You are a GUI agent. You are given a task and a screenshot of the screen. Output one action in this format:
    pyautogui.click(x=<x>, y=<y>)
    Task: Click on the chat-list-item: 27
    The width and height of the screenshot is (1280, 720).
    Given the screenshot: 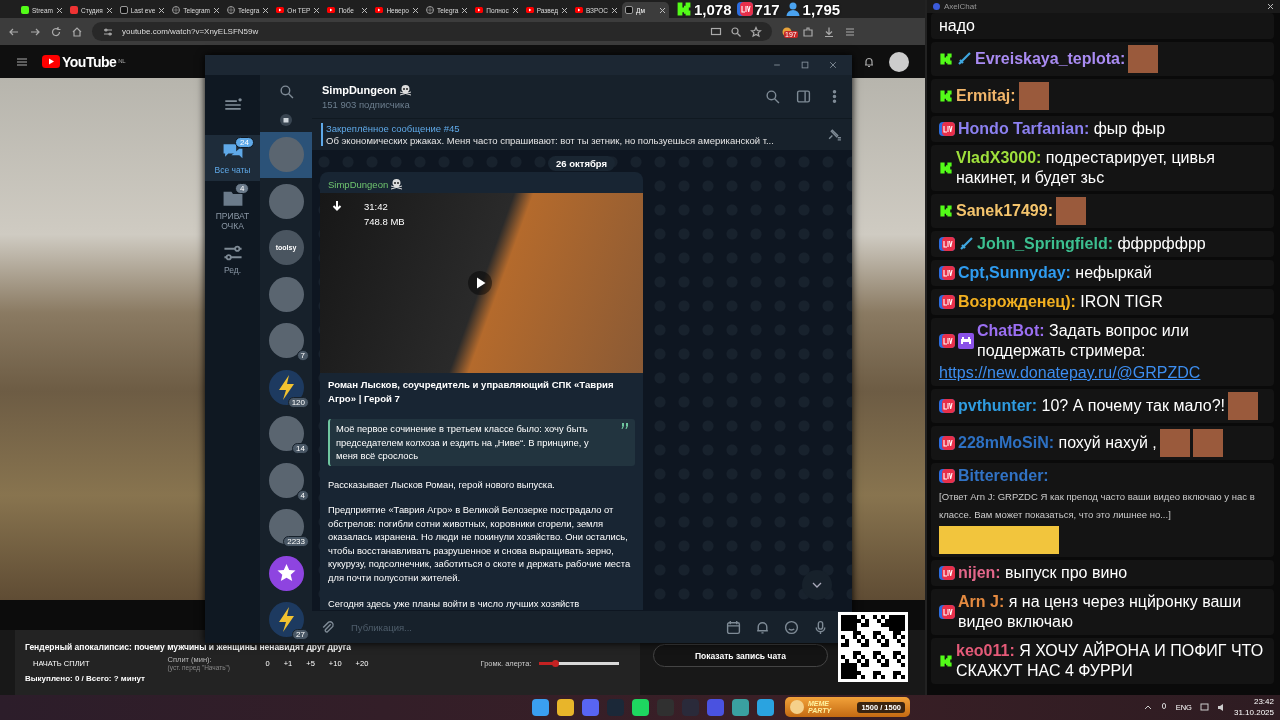 What is the action you would take?
    pyautogui.click(x=286, y=619)
    